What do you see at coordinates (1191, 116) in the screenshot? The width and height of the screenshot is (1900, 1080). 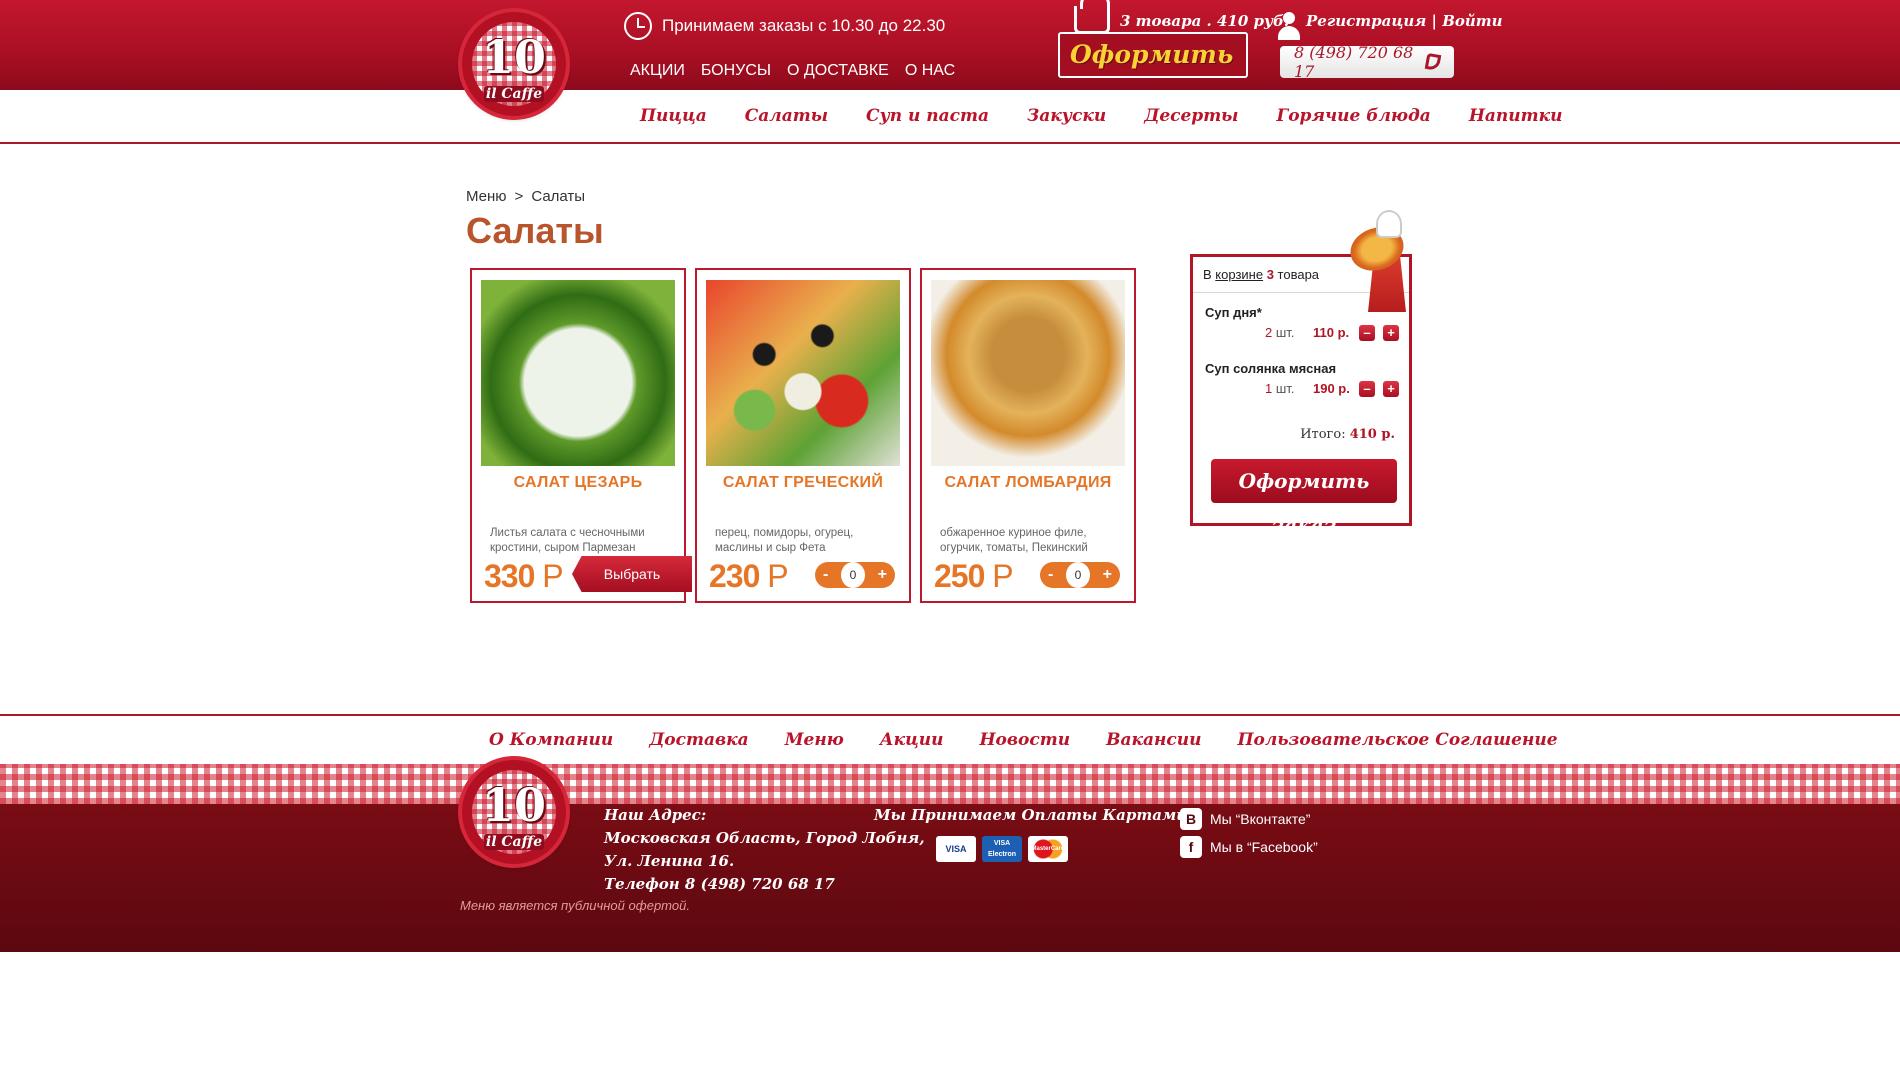 I see `nav-desserts: Десерты` at bounding box center [1191, 116].